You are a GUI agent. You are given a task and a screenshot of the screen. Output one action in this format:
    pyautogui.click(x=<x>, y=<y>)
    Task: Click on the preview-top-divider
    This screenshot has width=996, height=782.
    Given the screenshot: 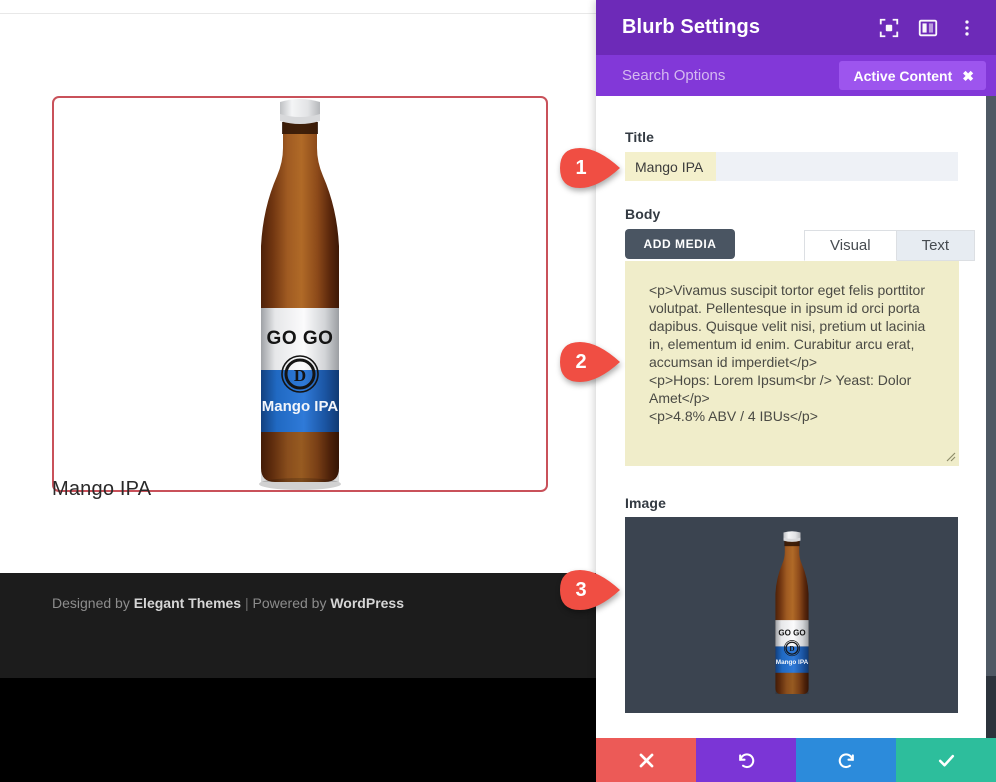 What is the action you would take?
    pyautogui.click(x=298, y=13)
    